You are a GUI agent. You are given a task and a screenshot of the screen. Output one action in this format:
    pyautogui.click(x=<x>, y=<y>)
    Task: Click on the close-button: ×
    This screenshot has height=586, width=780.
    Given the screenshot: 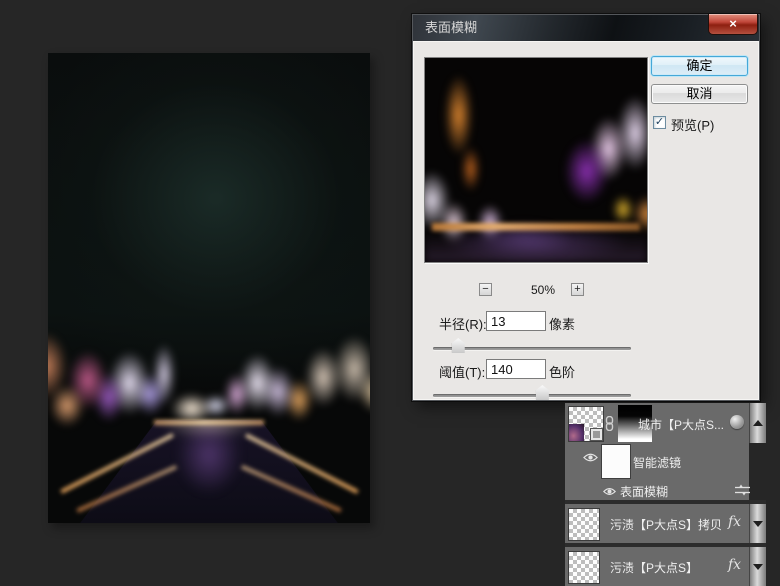 What is the action you would take?
    pyautogui.click(x=733, y=24)
    